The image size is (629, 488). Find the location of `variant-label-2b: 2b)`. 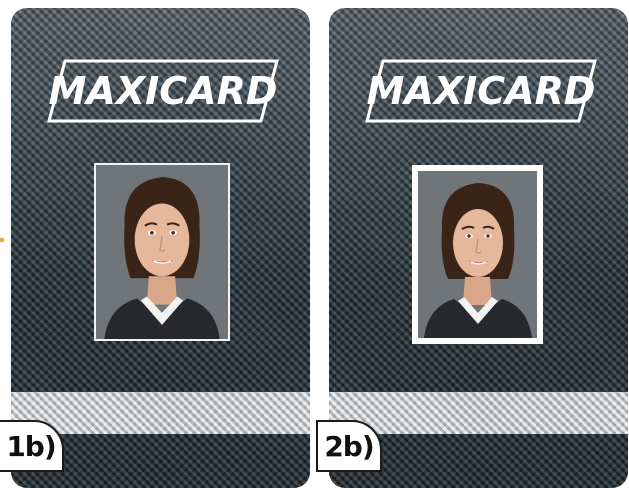

variant-label-2b: 2b) is located at coordinates (349, 446).